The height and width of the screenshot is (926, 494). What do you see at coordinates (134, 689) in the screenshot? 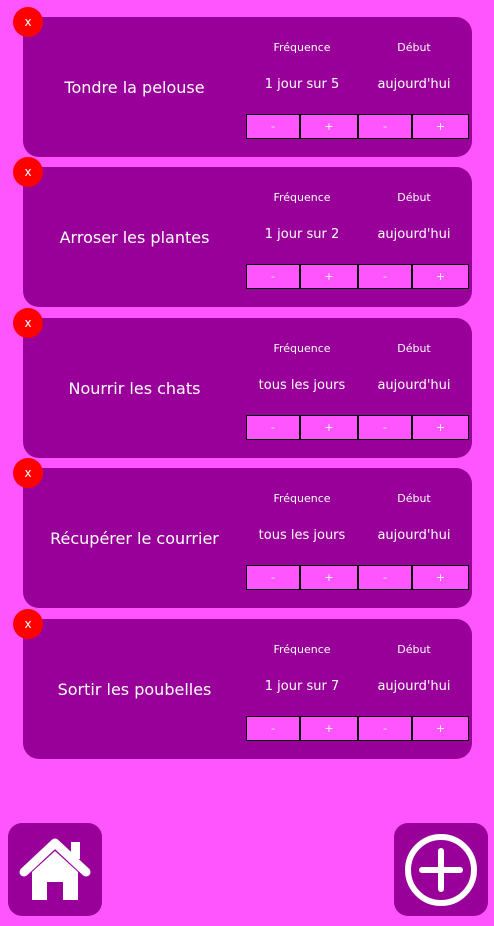
I see `task-name: Sortir les poubelles` at bounding box center [134, 689].